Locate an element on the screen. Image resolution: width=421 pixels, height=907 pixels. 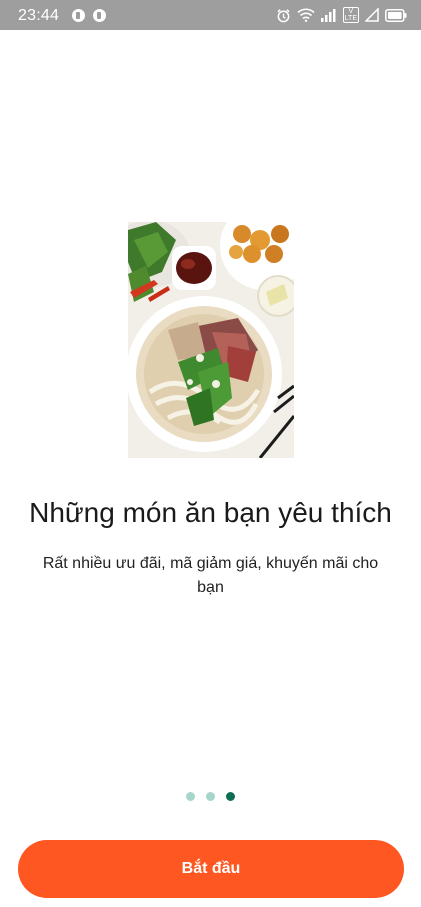
status-icons: V LTE is located at coordinates (341, 15).